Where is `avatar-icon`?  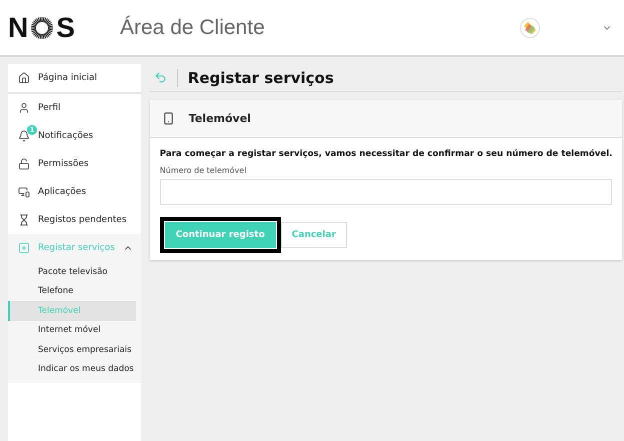 avatar-icon is located at coordinates (530, 28).